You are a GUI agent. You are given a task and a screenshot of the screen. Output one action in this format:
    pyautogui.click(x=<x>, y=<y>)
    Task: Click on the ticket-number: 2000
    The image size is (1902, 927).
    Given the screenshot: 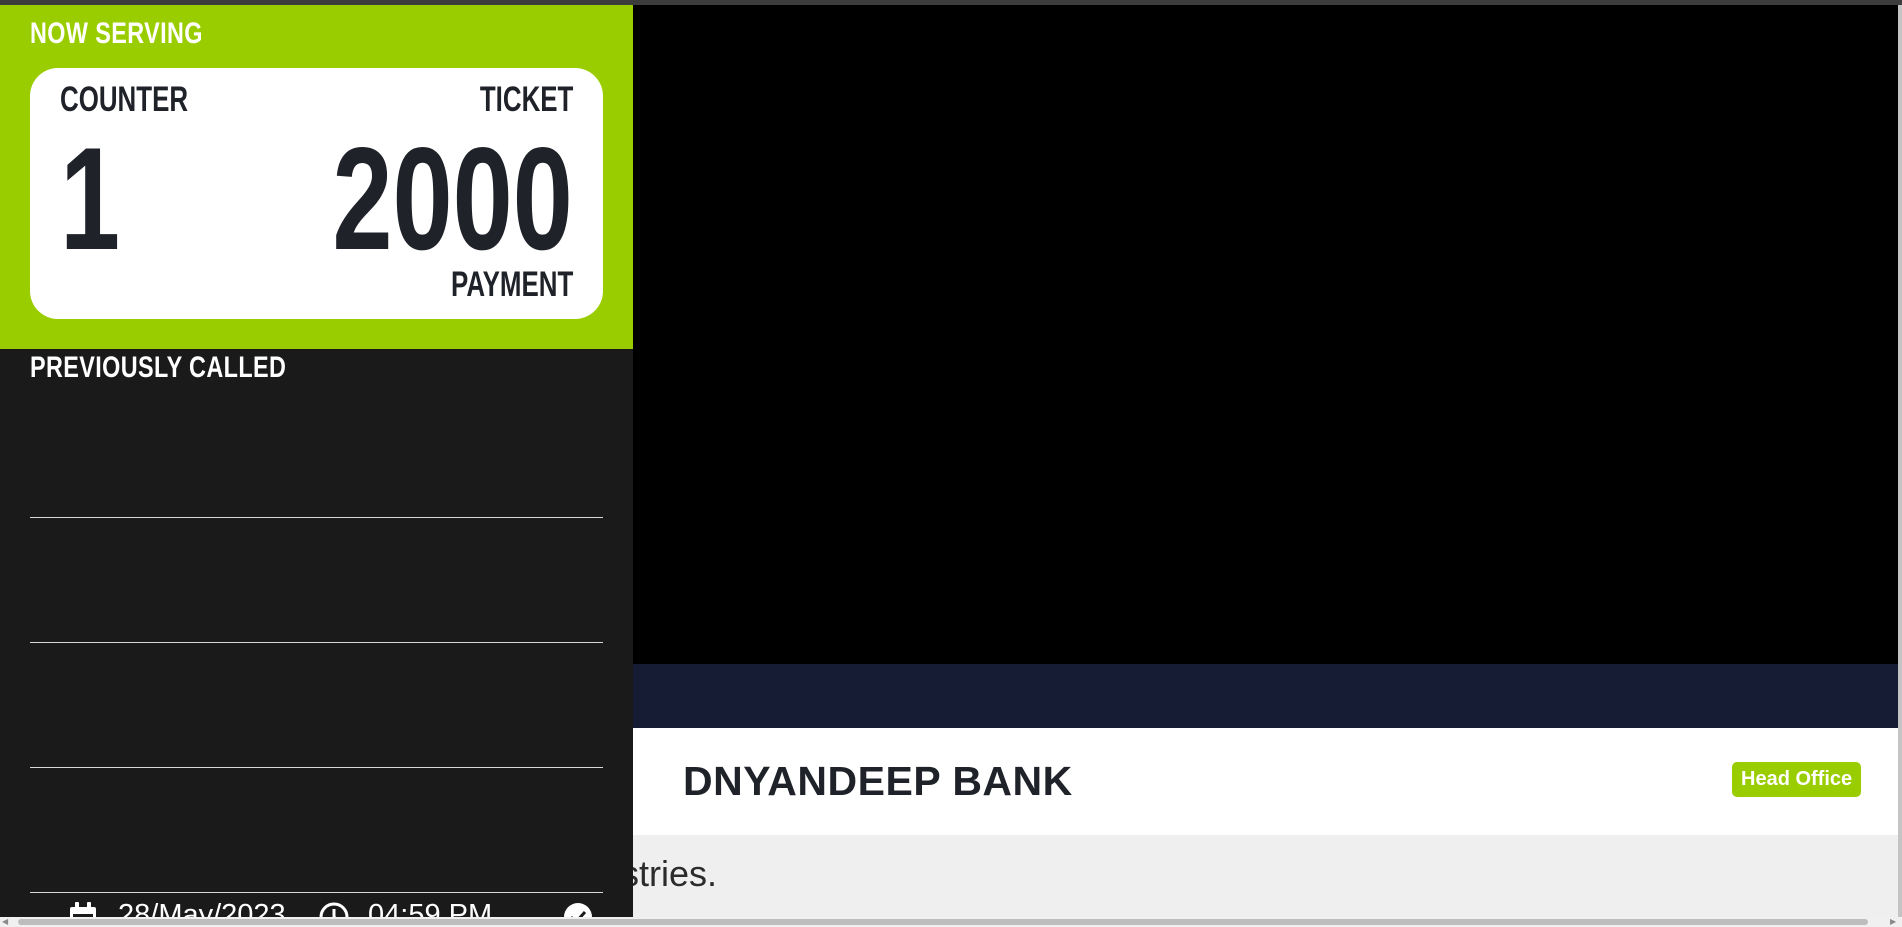 What is the action you would take?
    pyautogui.click(x=452, y=198)
    